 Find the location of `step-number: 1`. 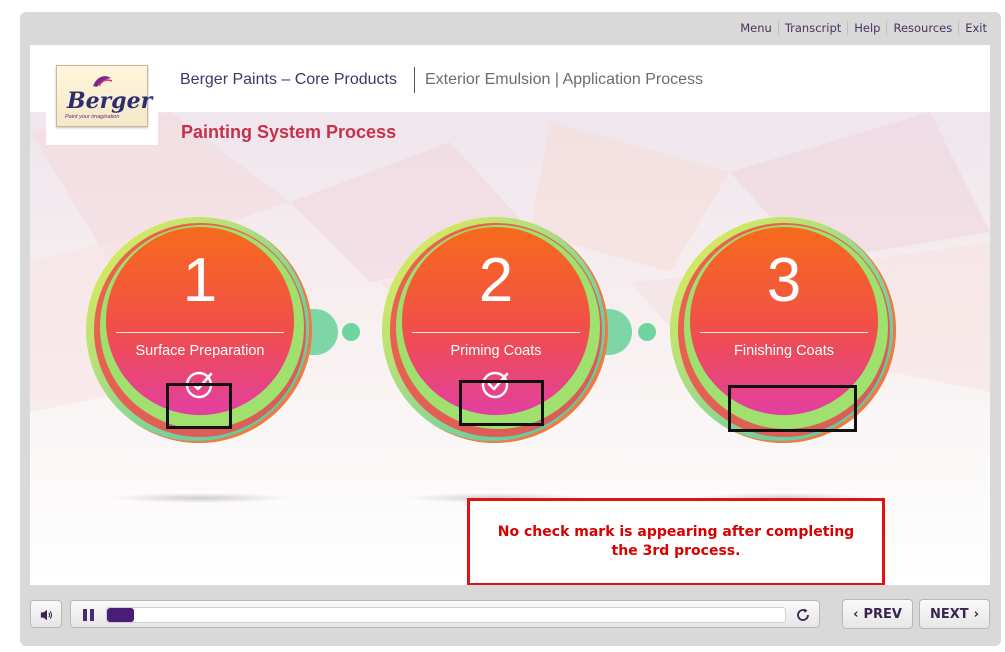

step-number: 1 is located at coordinates (200, 280).